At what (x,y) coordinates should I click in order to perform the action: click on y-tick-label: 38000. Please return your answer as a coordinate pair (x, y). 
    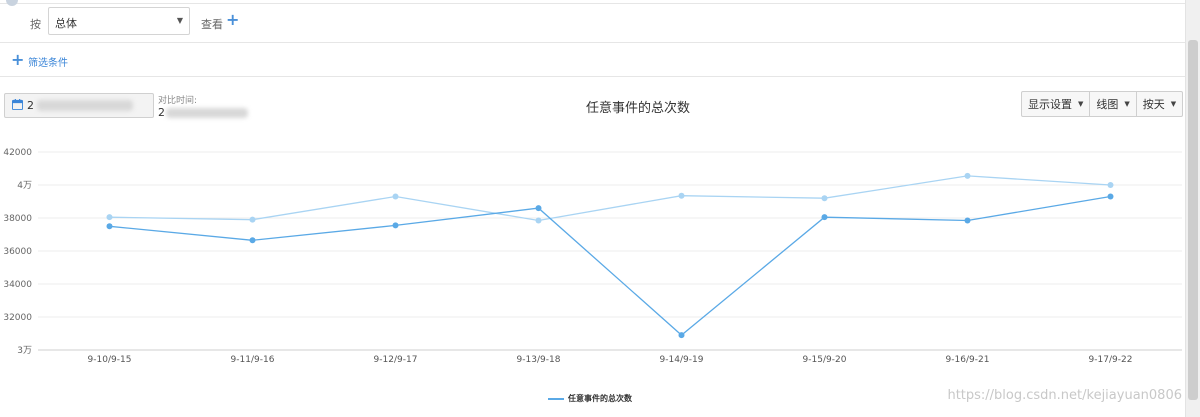
    Looking at the image, I should click on (17, 219).